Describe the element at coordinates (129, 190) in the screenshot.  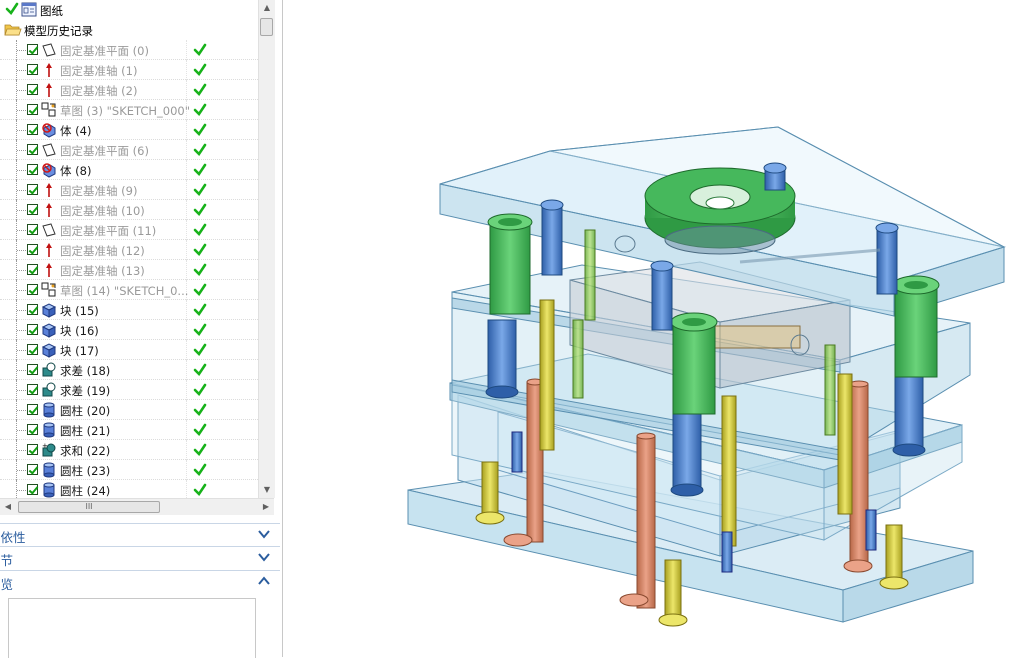
I see `tree-row-feature: 固定基准轴 (9)` at that location.